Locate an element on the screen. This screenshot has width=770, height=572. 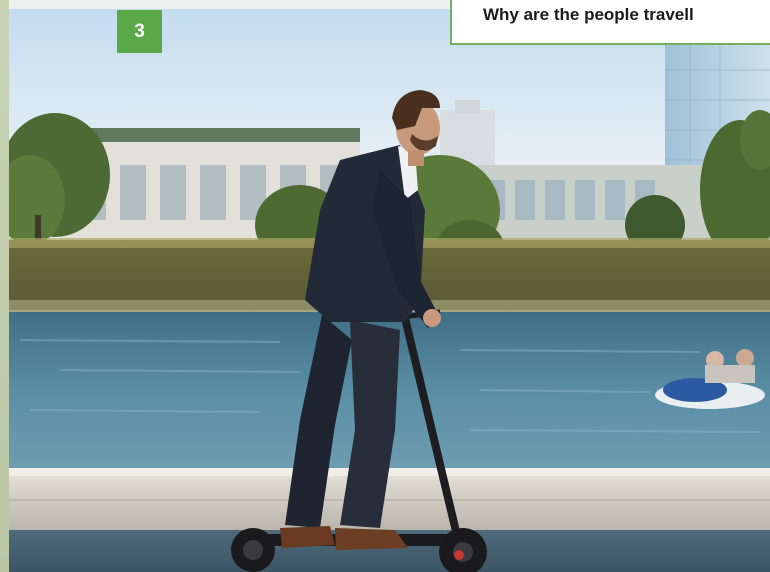
step-number-badge: 3 is located at coordinates (139, 31).